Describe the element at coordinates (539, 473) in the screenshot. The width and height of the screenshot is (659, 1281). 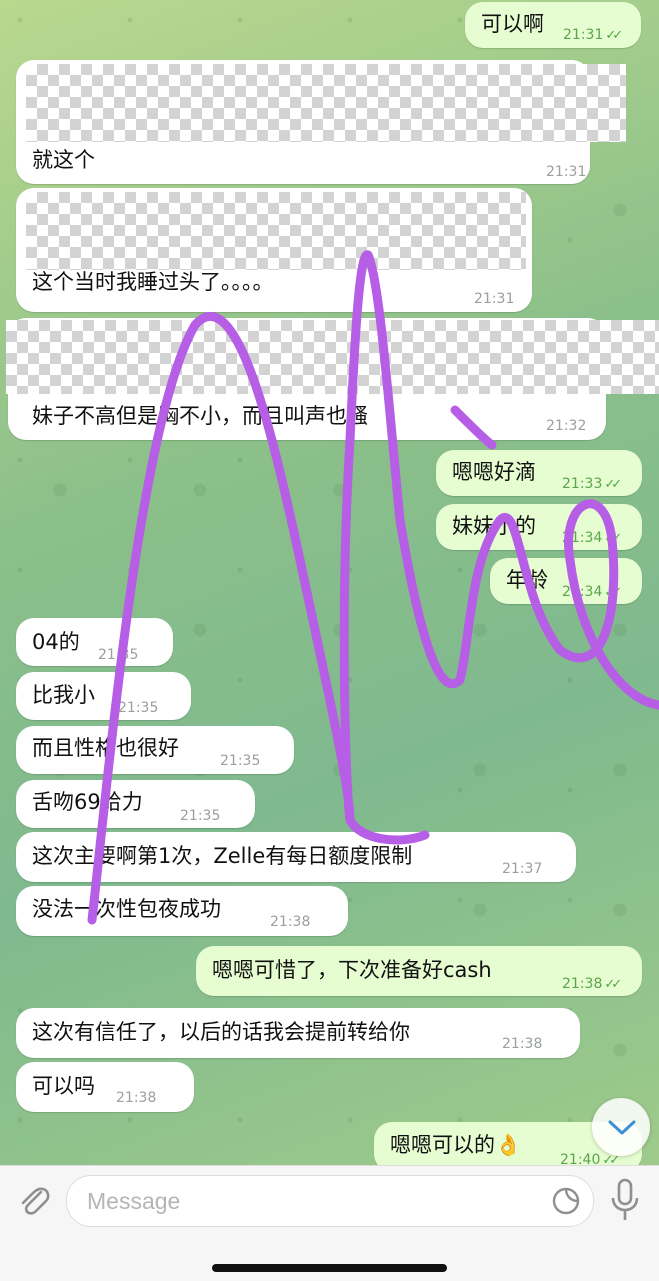
I see `message-bubble-outgoing: 嗯嗯好滴 21:33 ✓✓` at that location.